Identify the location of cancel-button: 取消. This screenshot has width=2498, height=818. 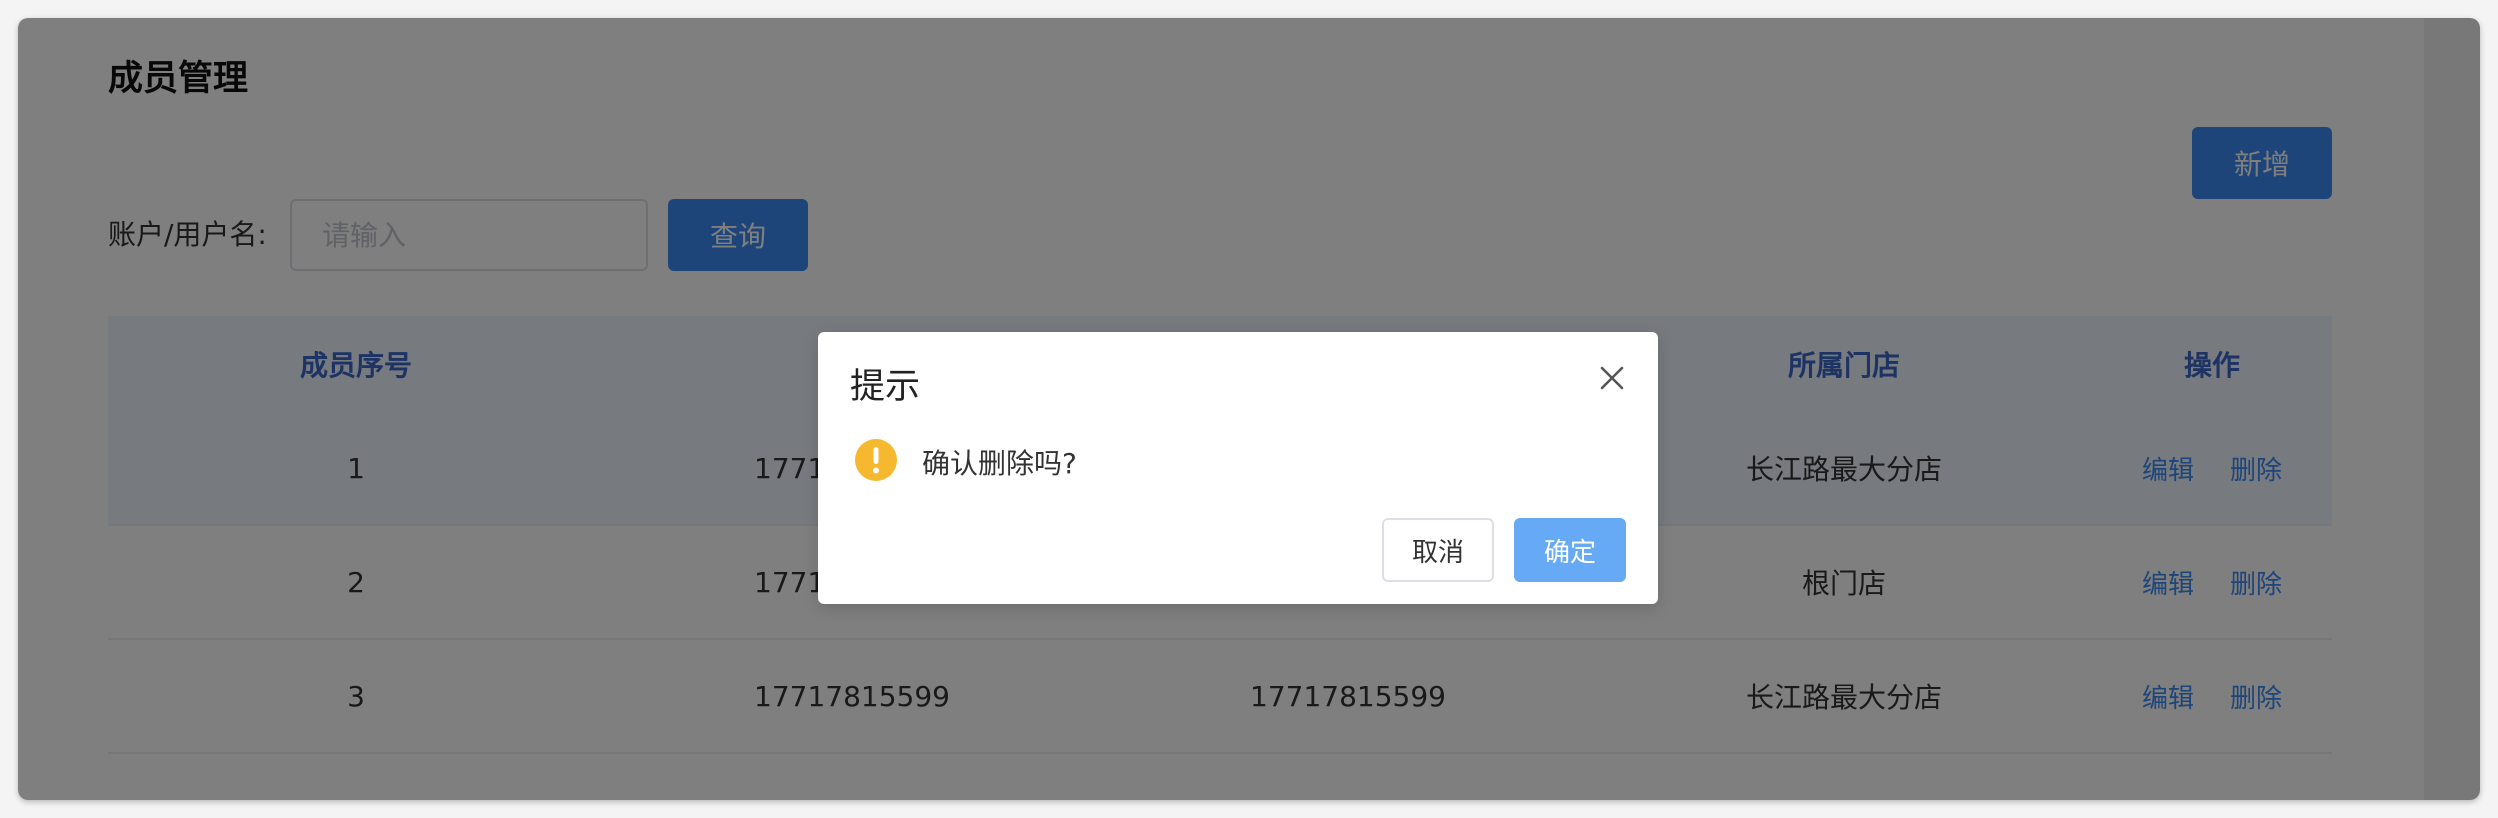
(1438, 550).